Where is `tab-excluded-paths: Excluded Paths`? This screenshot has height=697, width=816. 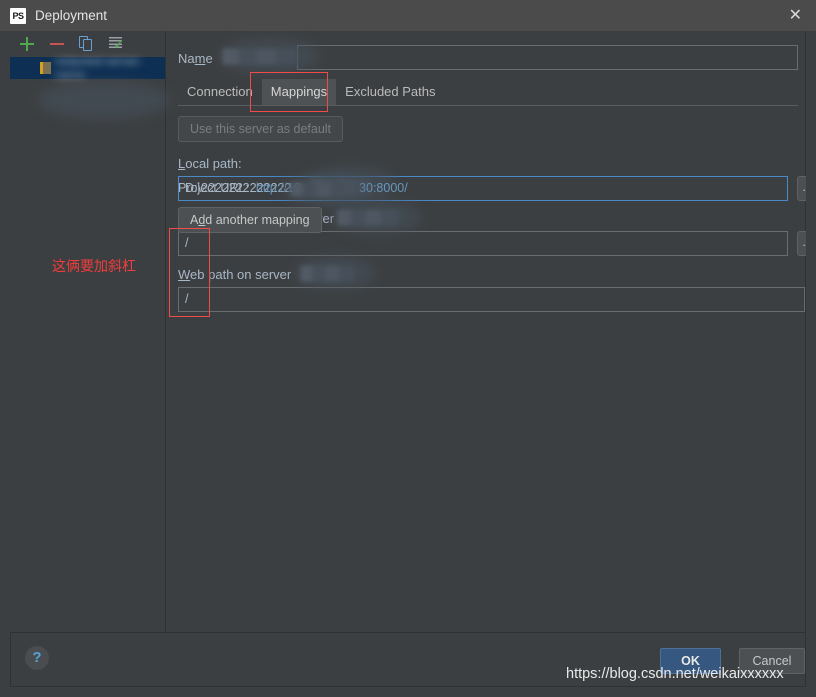
tab-excluded-paths: Excluded Paths is located at coordinates (390, 92).